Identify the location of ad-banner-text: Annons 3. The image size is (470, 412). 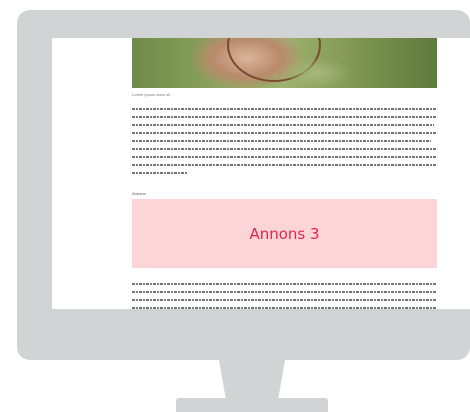
(284, 233).